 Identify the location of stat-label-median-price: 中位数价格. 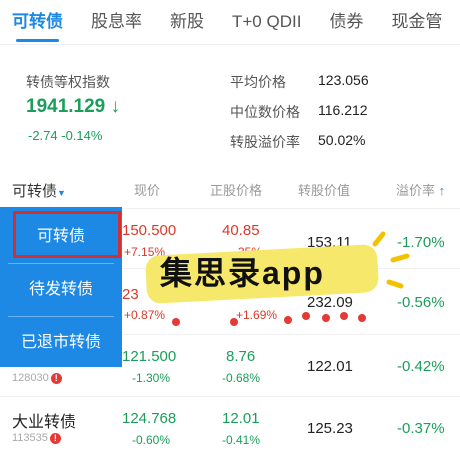
(265, 112).